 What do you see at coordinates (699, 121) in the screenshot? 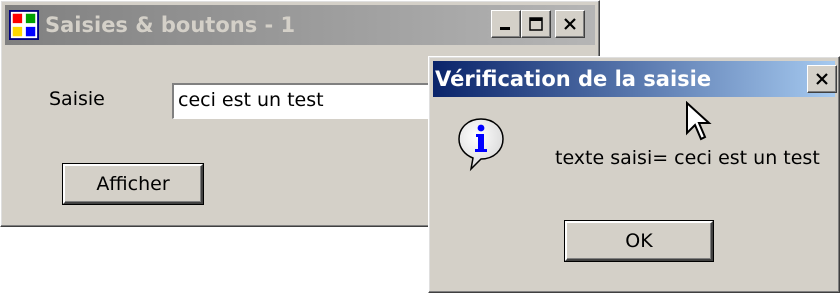
I see `mouse-pointer-icon` at bounding box center [699, 121].